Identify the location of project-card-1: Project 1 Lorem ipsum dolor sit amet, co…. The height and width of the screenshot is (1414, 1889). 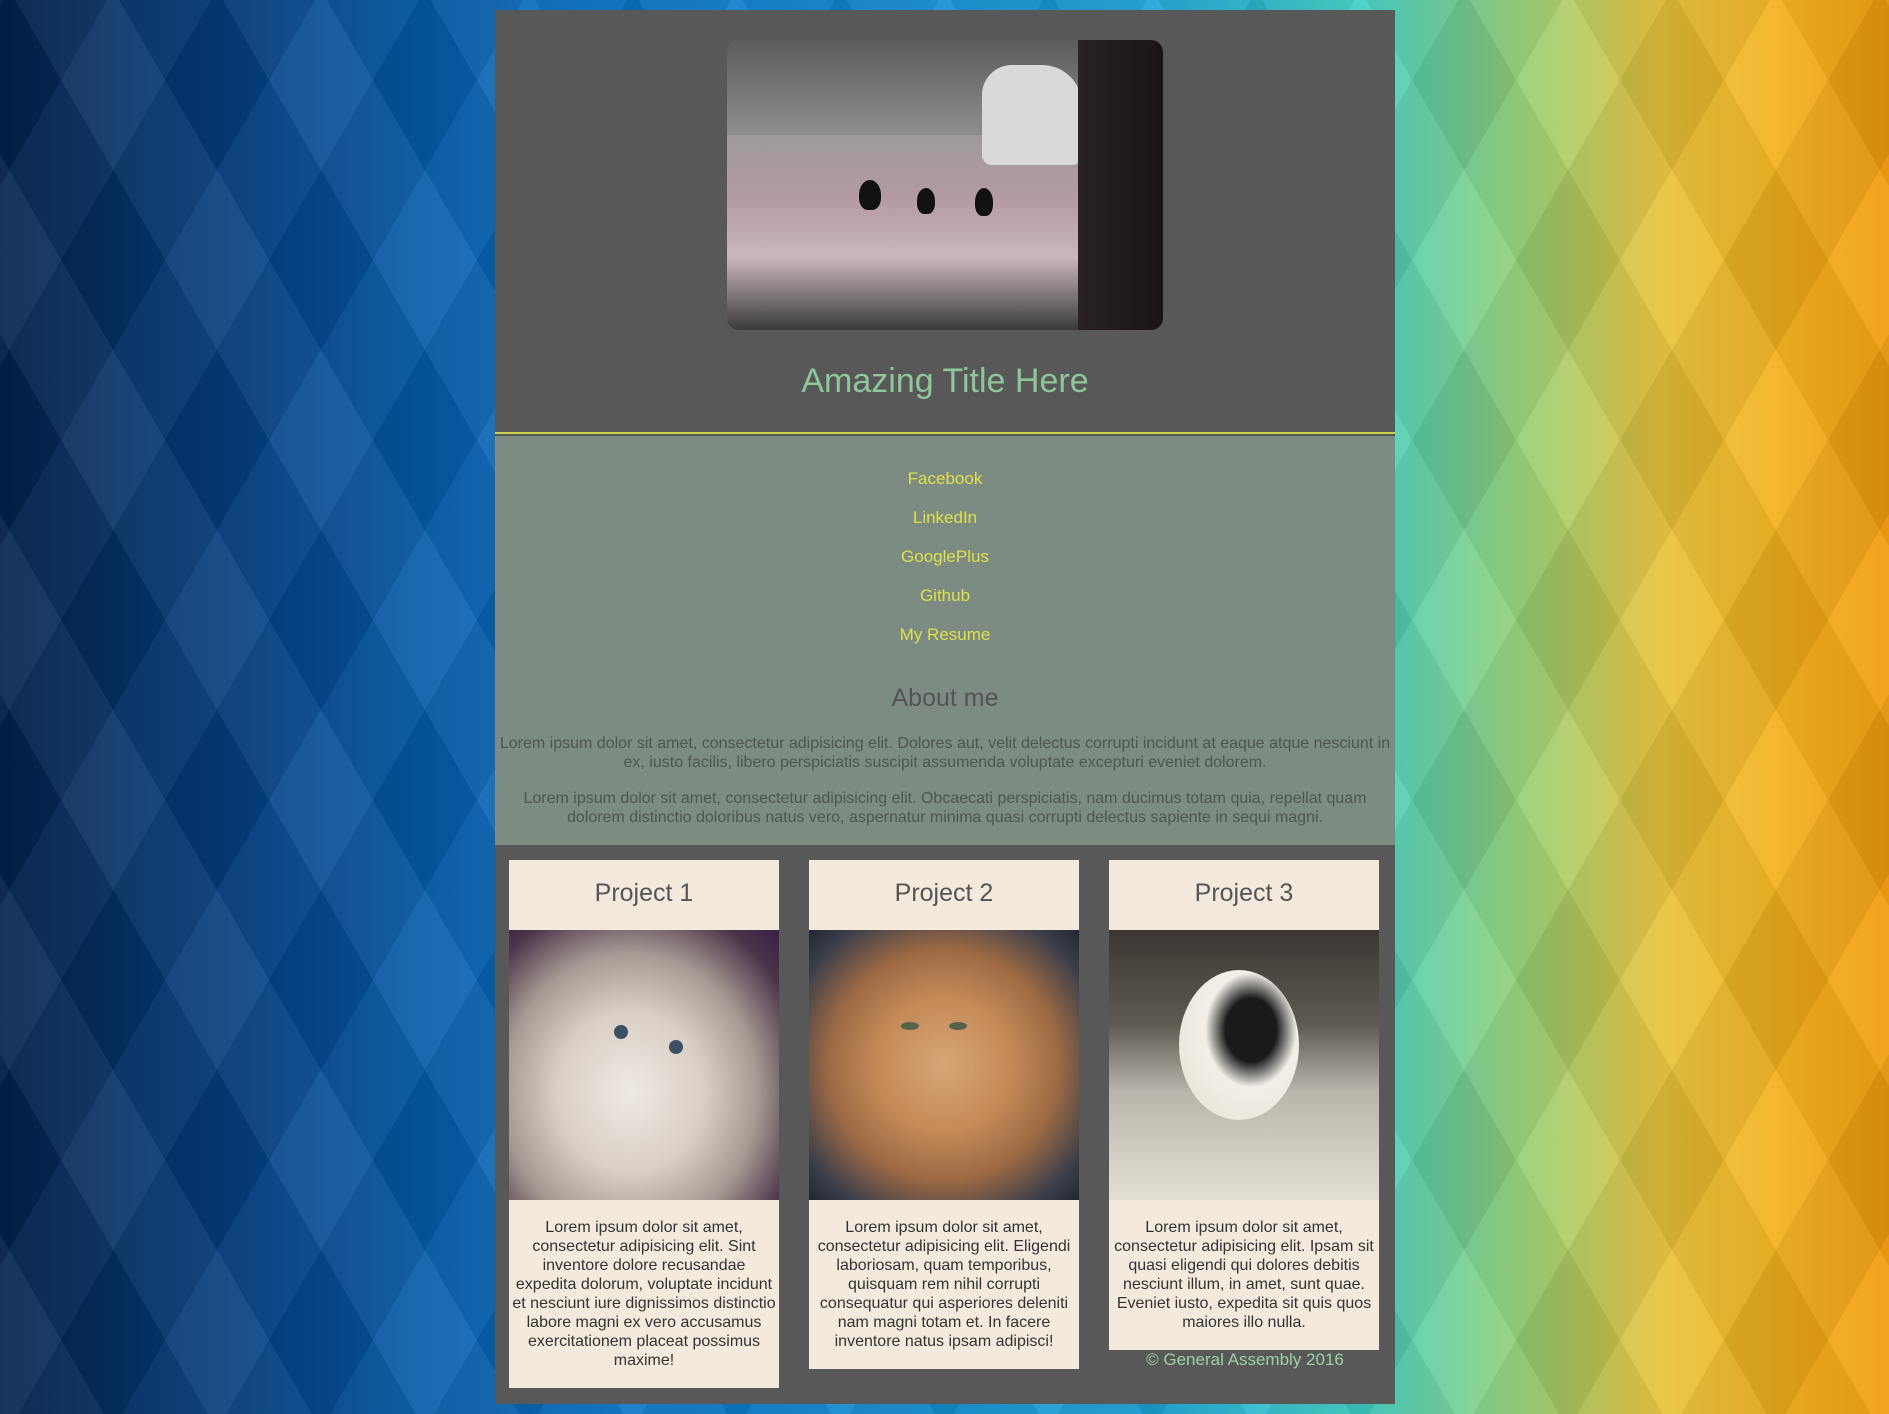
(644, 1124).